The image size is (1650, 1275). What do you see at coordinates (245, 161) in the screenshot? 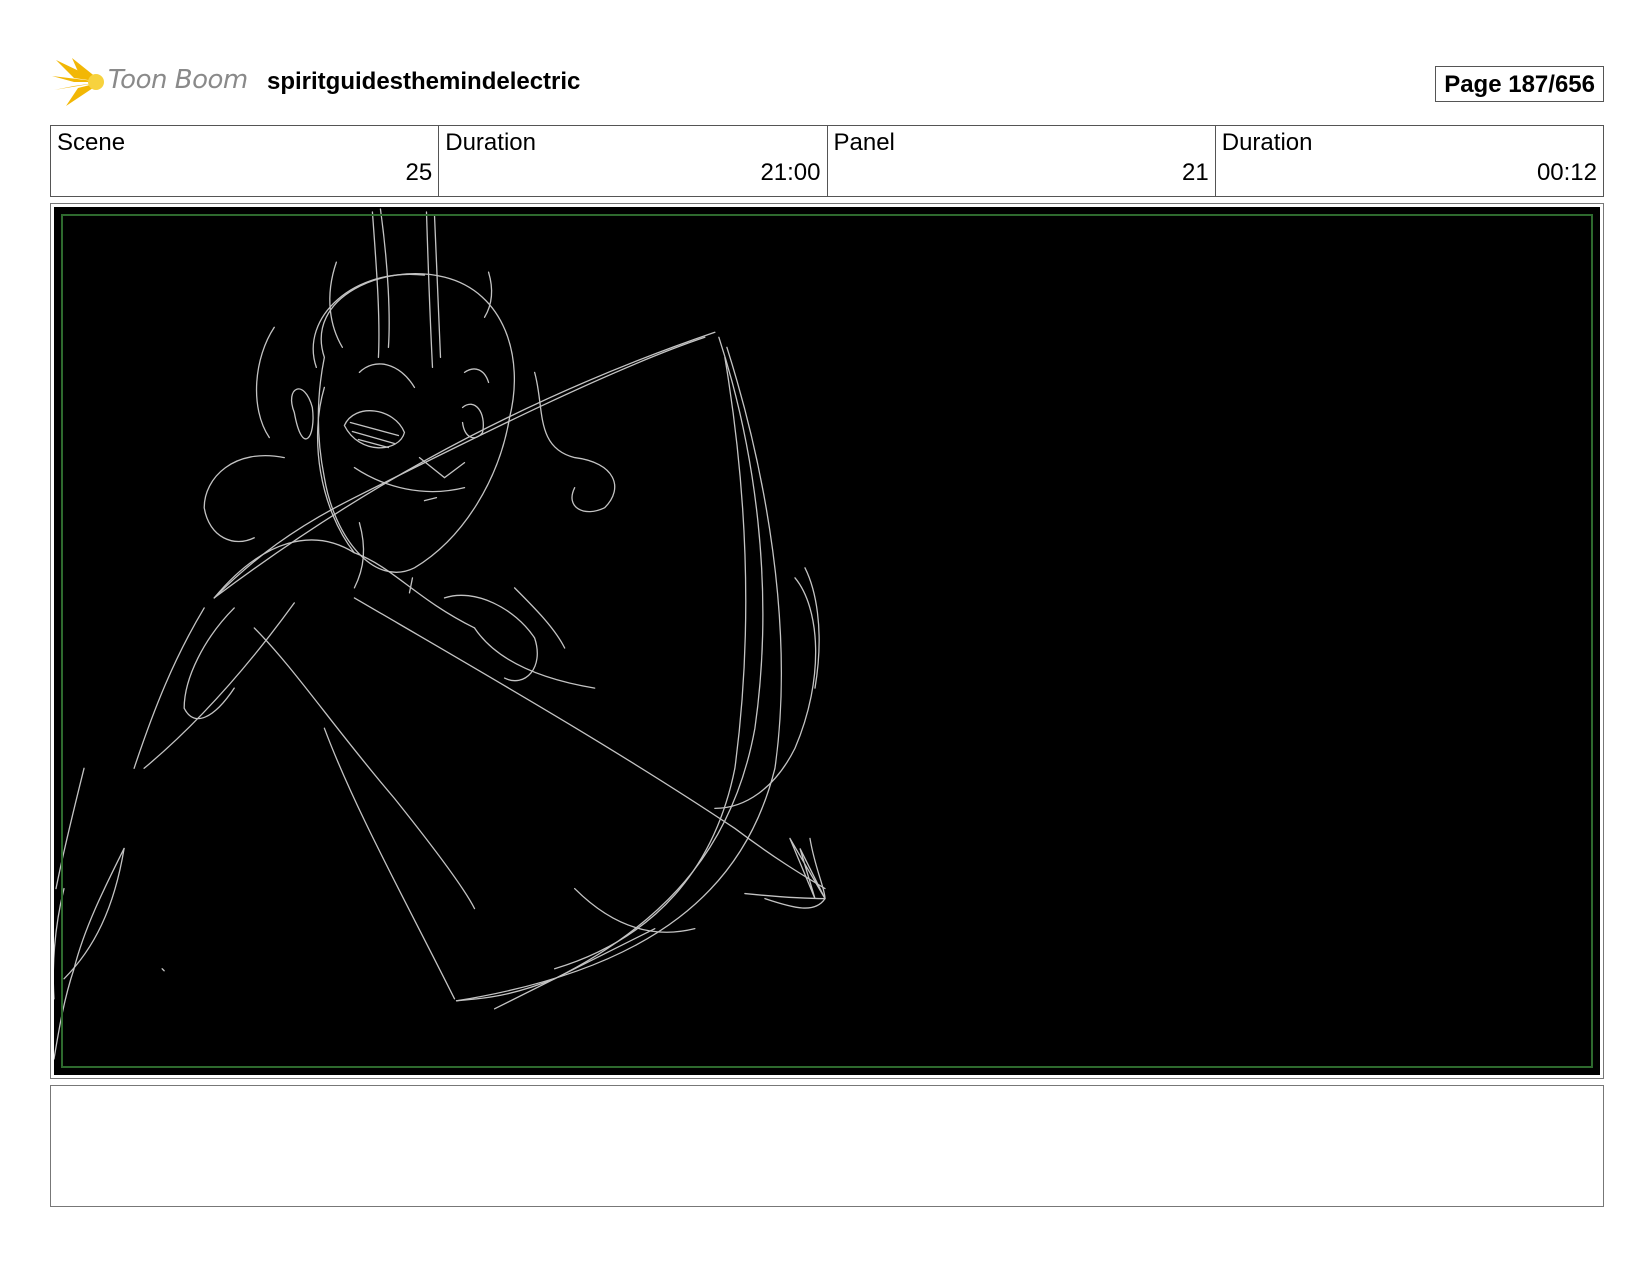
I see `scene-cell: Scene 25` at bounding box center [245, 161].